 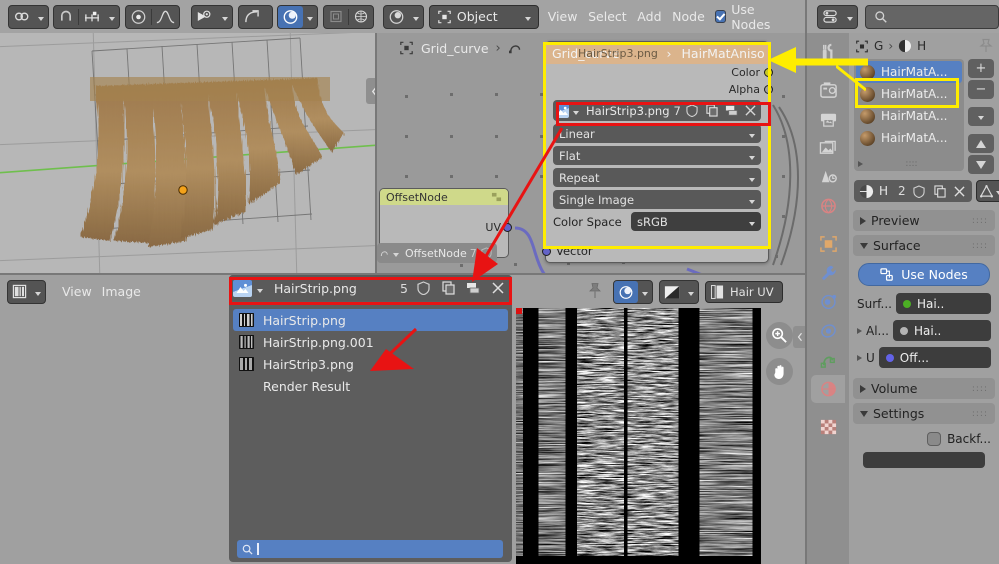 What do you see at coordinates (830, 17) in the screenshot?
I see `properties-editor-icon` at bounding box center [830, 17].